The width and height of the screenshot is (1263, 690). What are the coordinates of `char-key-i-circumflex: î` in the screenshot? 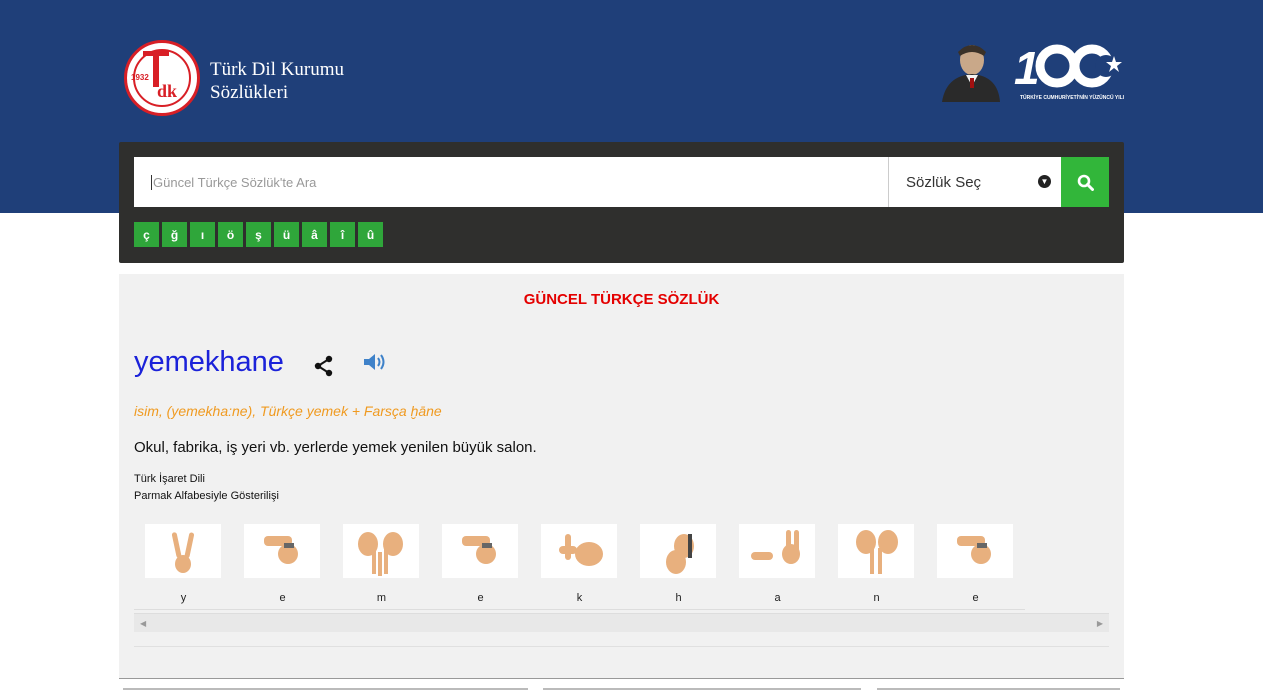 It's located at (342, 234).